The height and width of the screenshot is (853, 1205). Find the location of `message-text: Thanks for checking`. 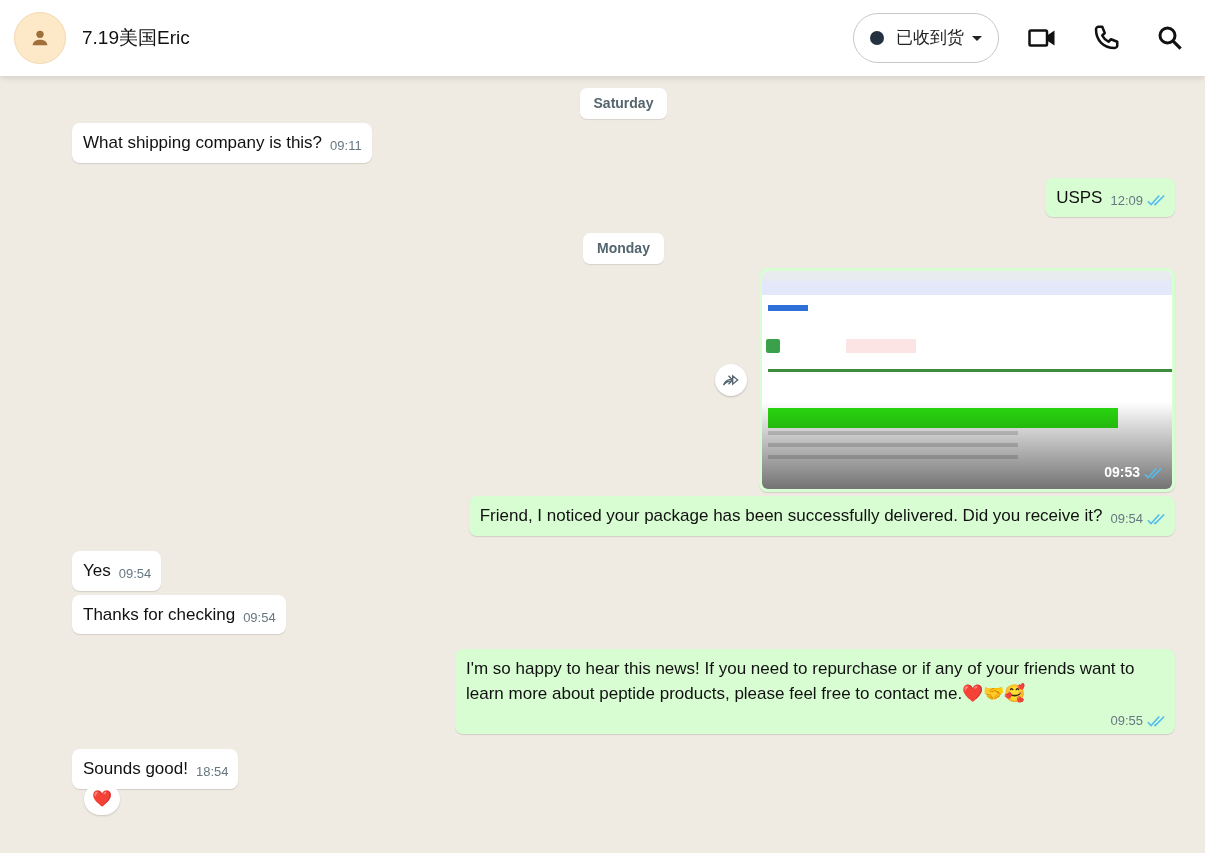

message-text: Thanks for checking is located at coordinates (159, 614).